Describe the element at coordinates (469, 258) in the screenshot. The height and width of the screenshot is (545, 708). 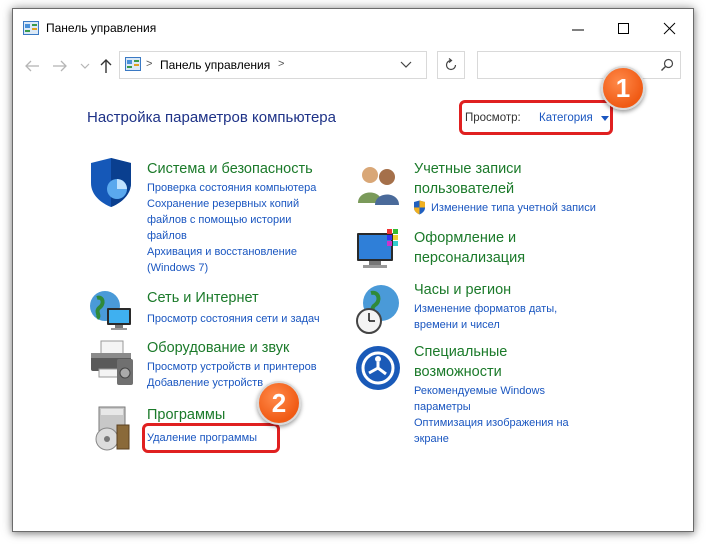
I see `category-title-appearance: персонализация` at that location.